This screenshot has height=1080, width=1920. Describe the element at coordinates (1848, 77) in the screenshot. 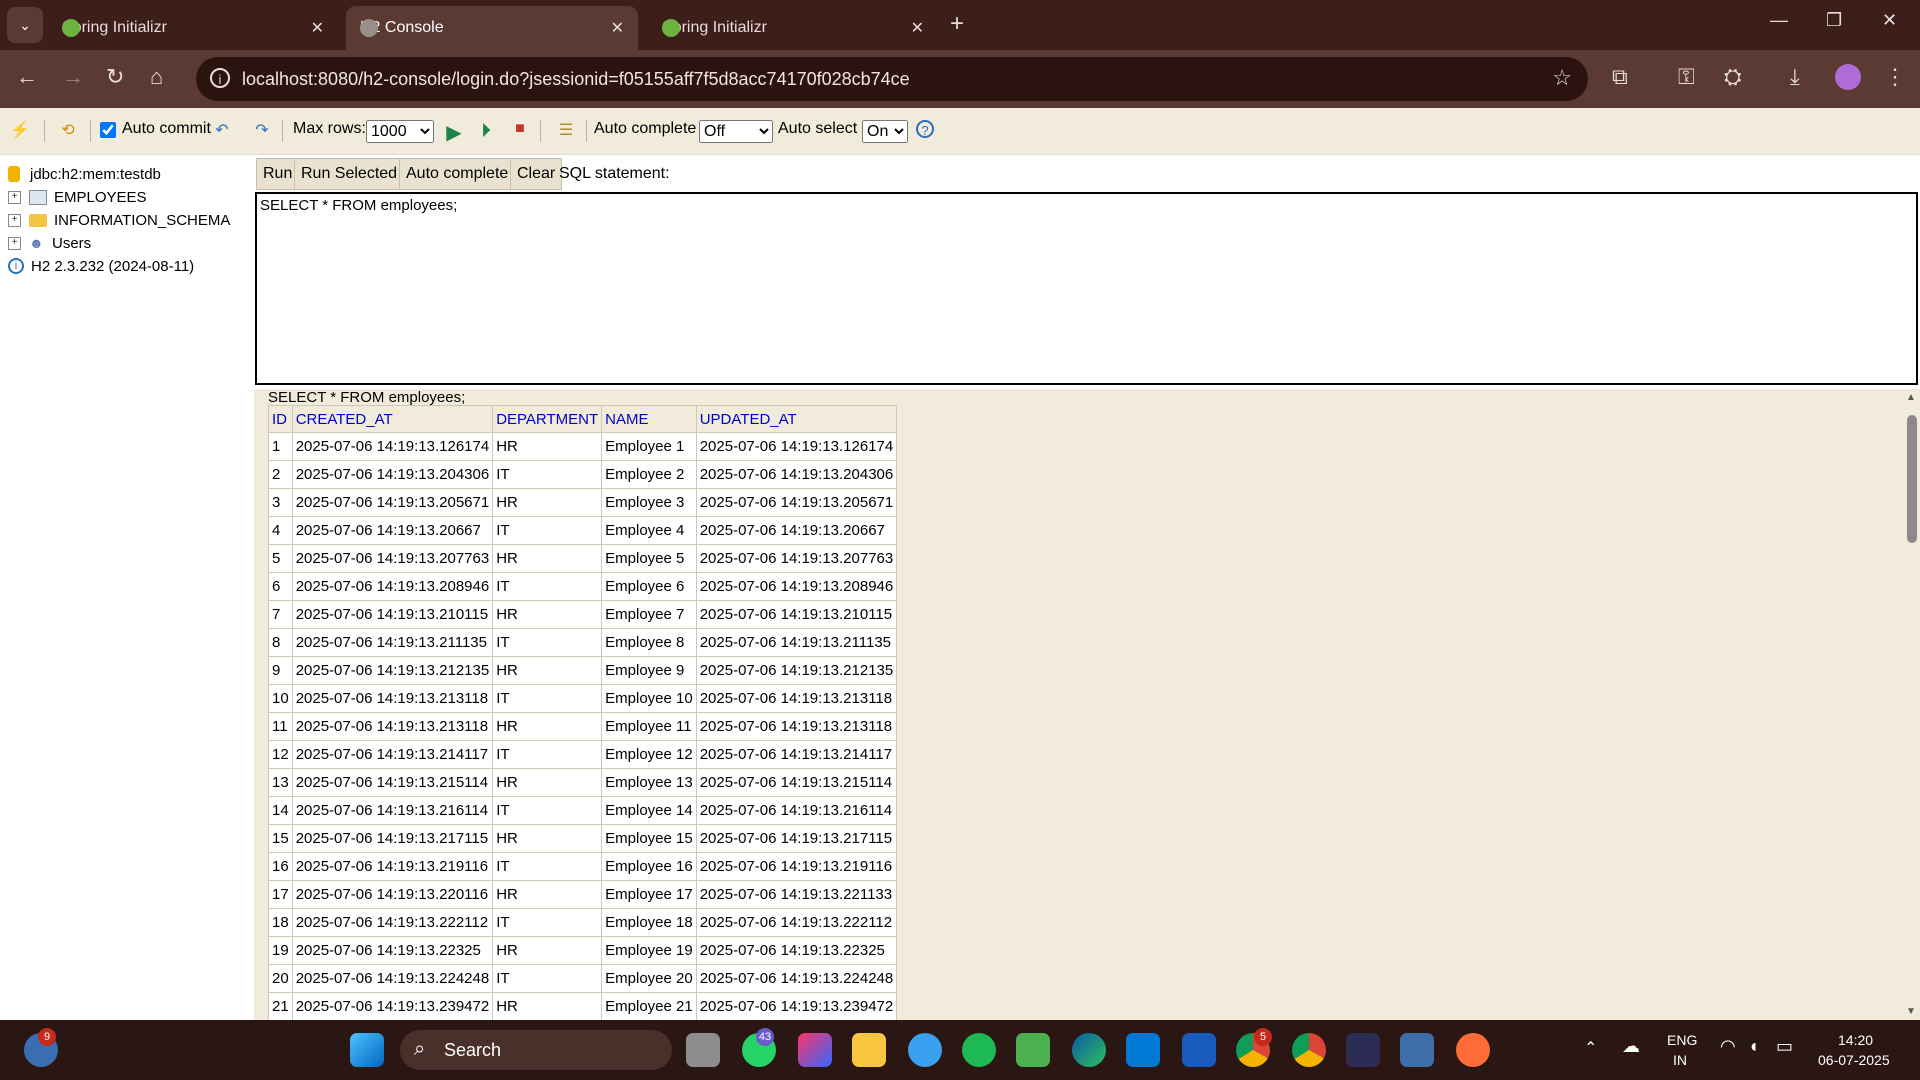

I see `profile-avatar` at that location.